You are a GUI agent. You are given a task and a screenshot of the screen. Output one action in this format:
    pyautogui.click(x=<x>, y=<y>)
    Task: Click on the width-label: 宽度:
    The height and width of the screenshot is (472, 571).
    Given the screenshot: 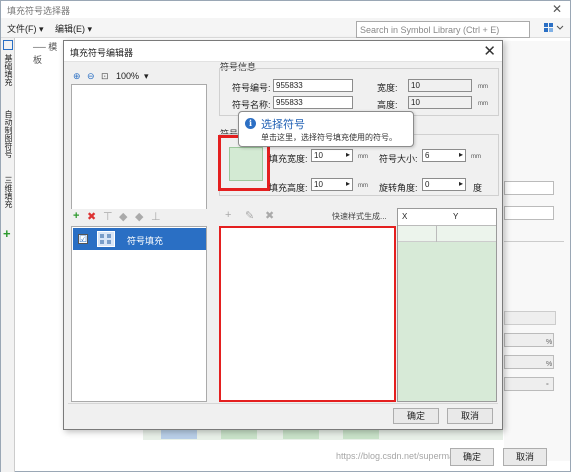 What is the action you would take?
    pyautogui.click(x=387, y=88)
    